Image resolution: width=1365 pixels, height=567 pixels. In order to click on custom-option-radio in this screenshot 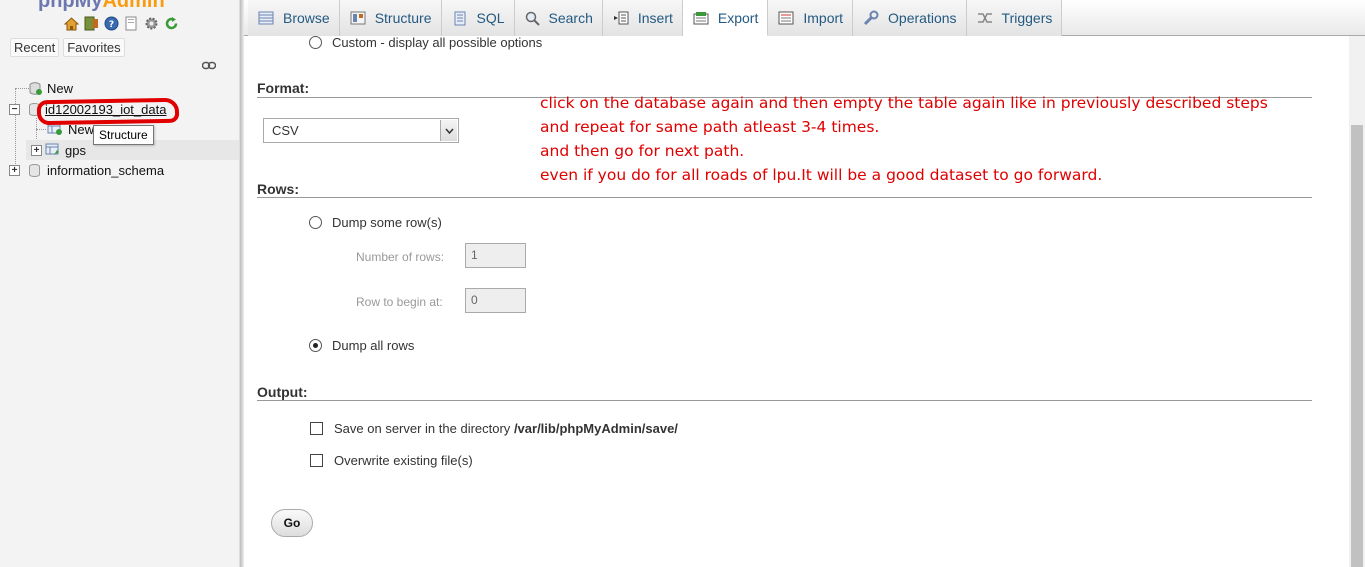, I will do `click(315, 42)`.